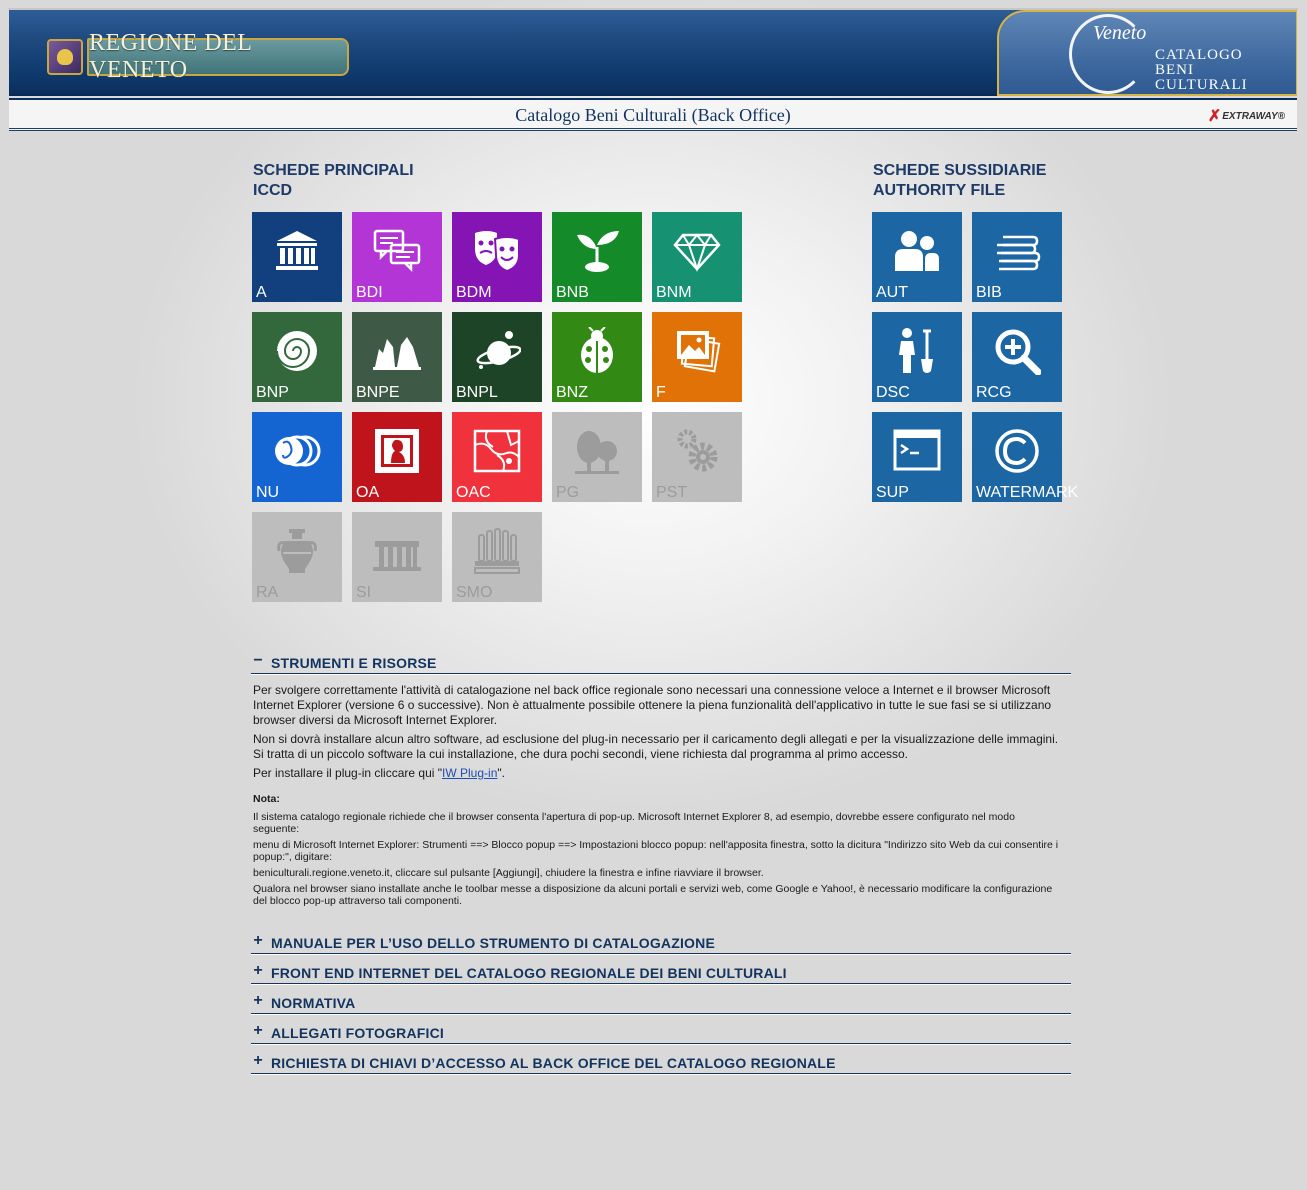 This screenshot has height=1190, width=1307. I want to click on tile-label: BIB, so click(989, 292).